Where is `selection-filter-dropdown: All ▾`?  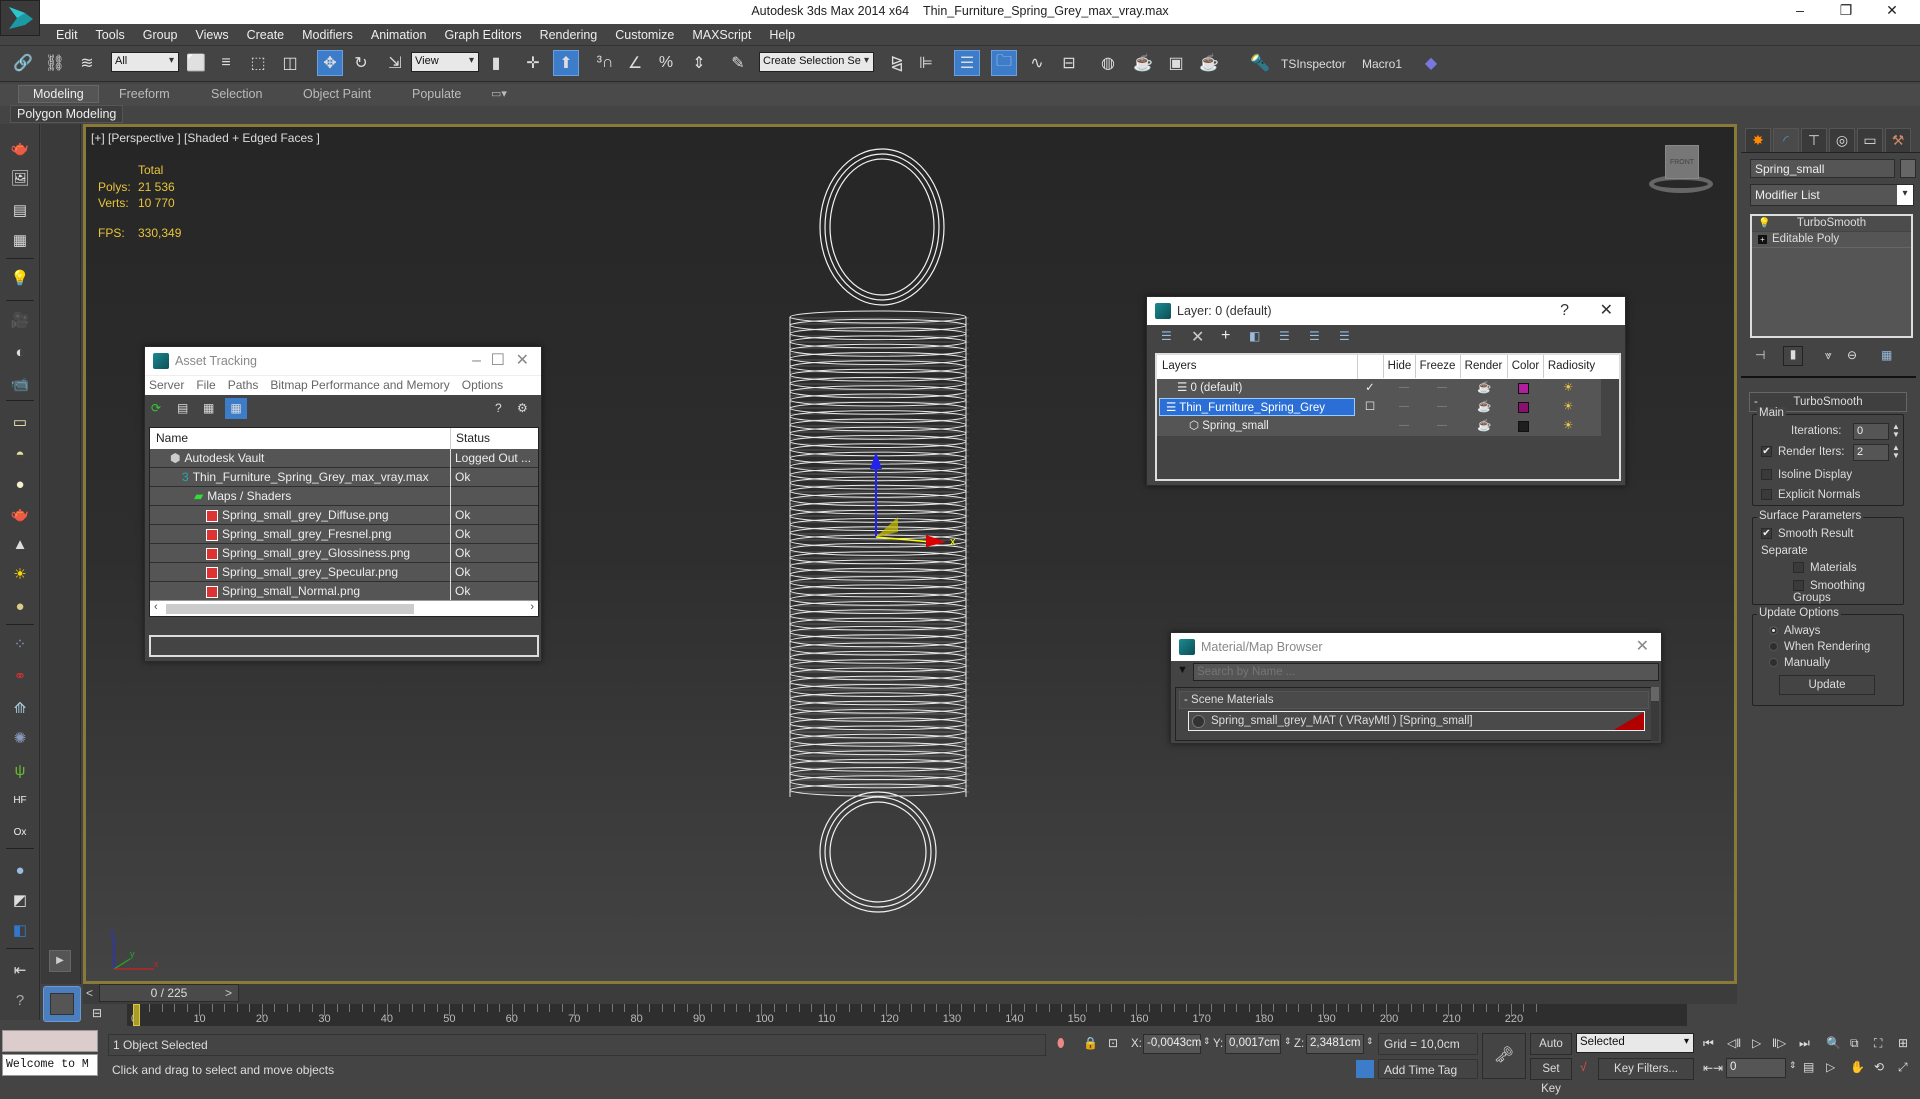 selection-filter-dropdown: All ▾ is located at coordinates (145, 62).